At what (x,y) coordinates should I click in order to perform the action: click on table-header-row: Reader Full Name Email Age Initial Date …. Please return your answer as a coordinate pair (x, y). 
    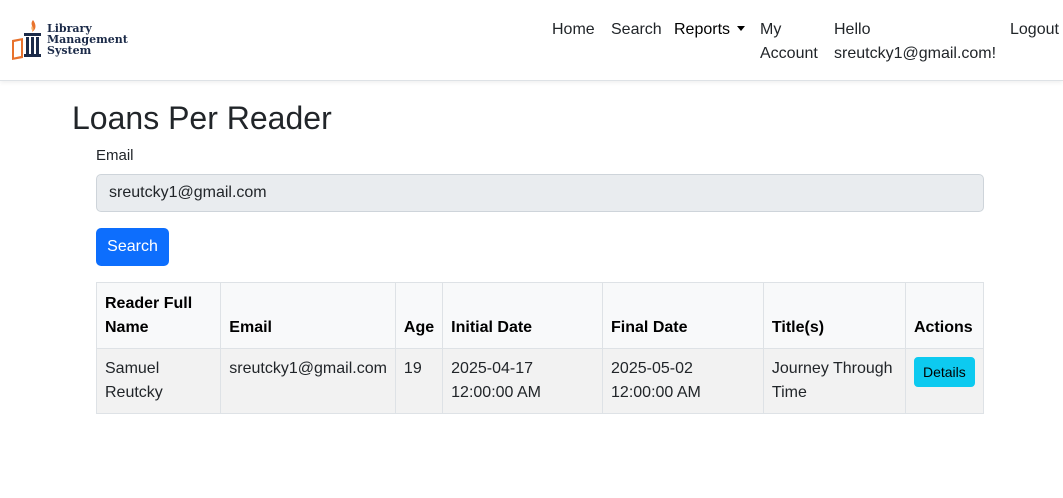
    Looking at the image, I should click on (540, 315).